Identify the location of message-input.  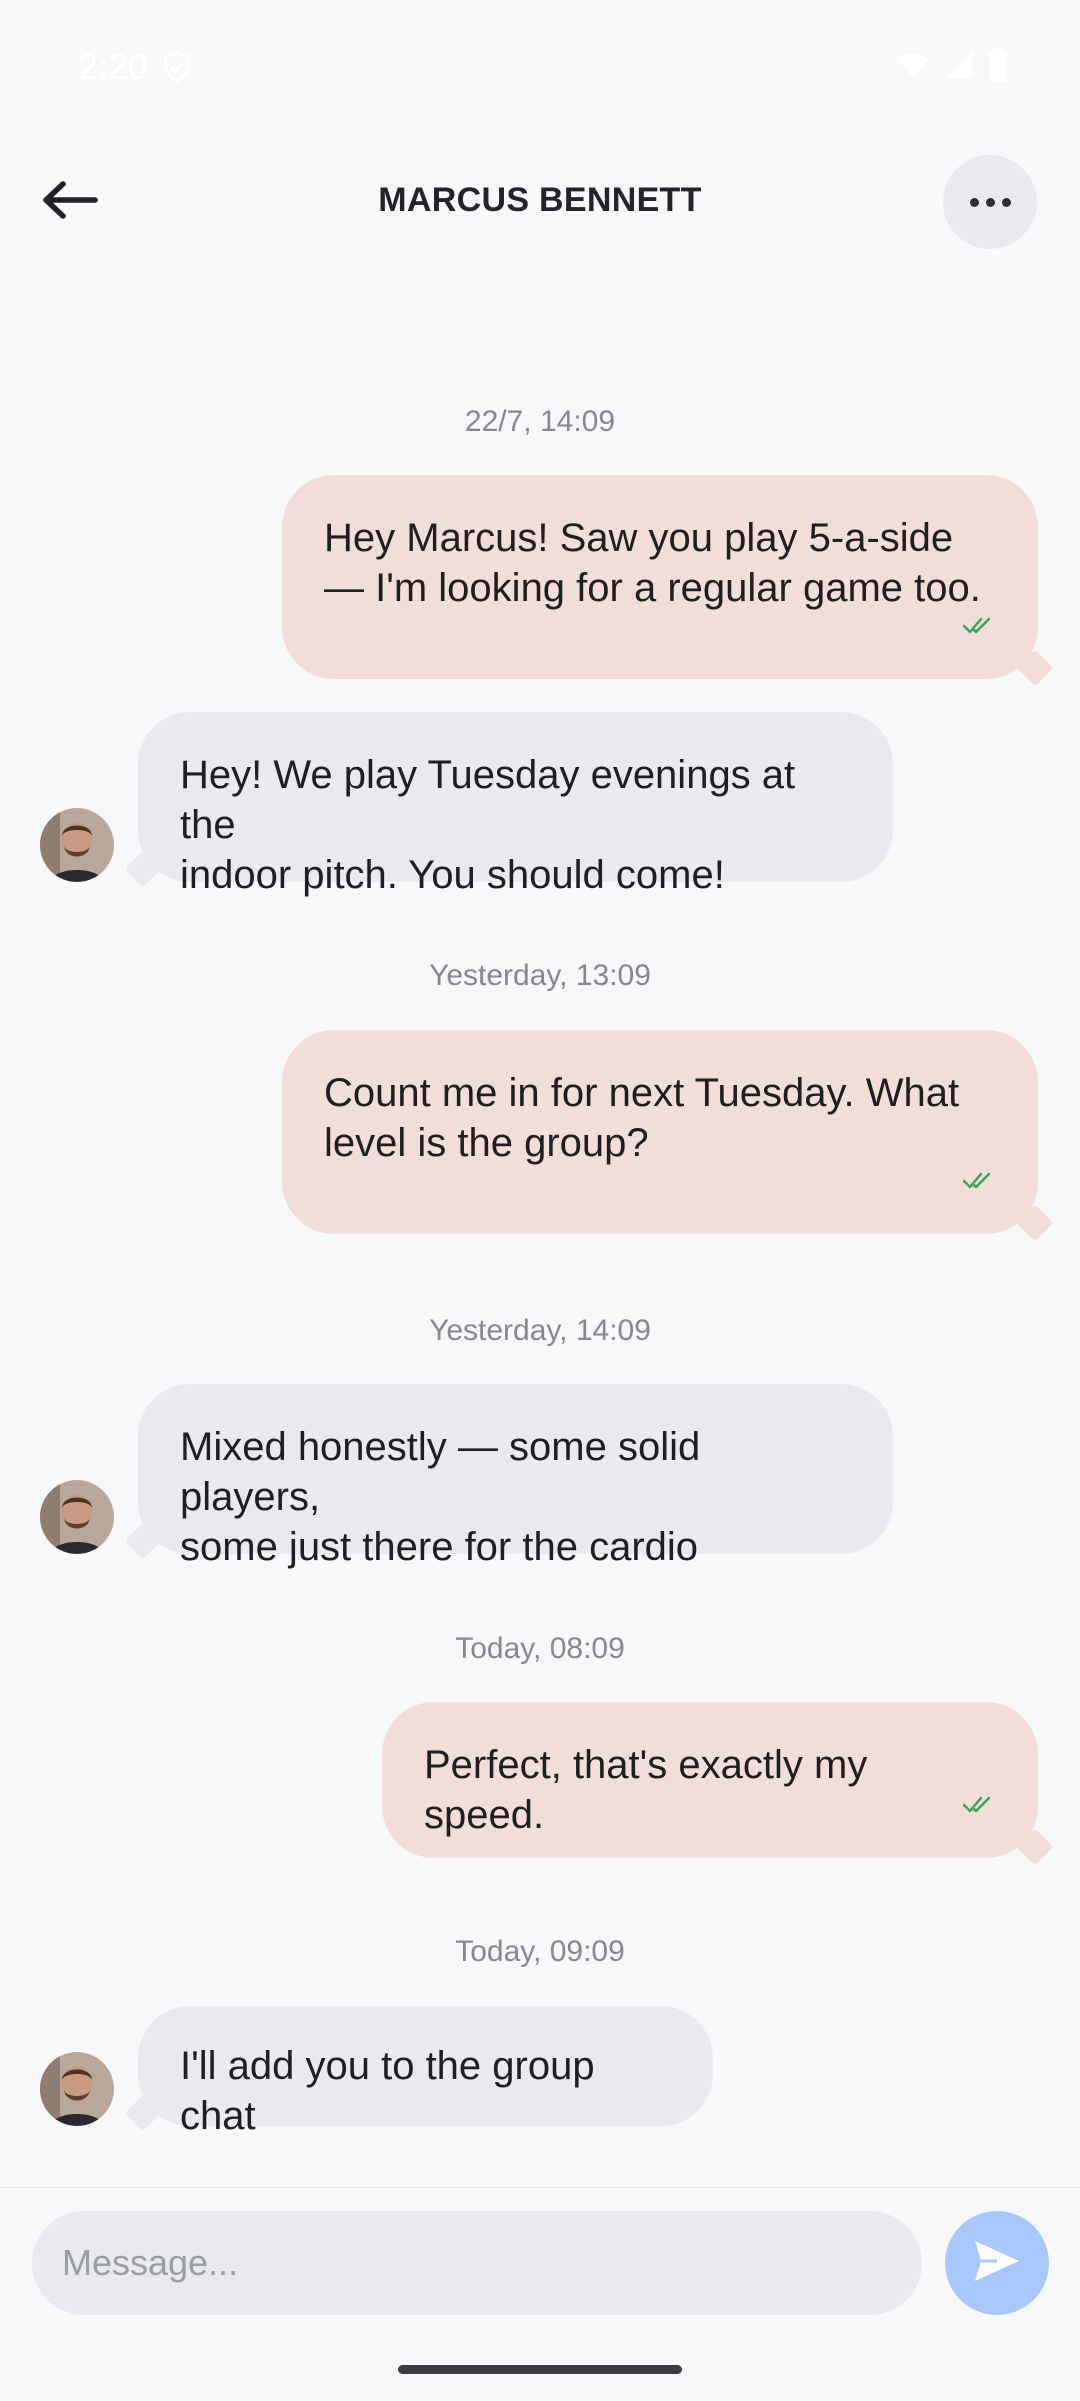
(477, 2263).